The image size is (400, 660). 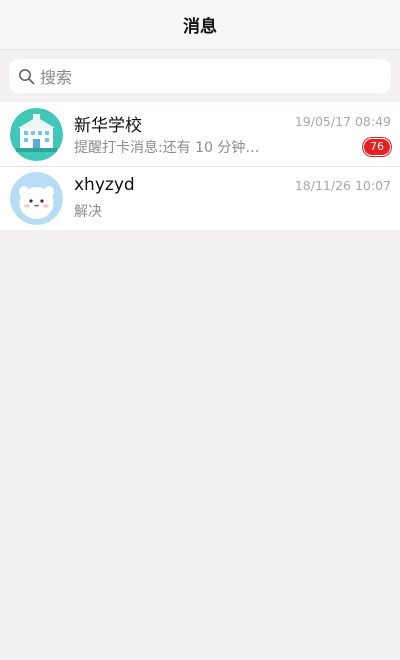 I want to click on search-placeholder: 搜索, so click(x=56, y=77).